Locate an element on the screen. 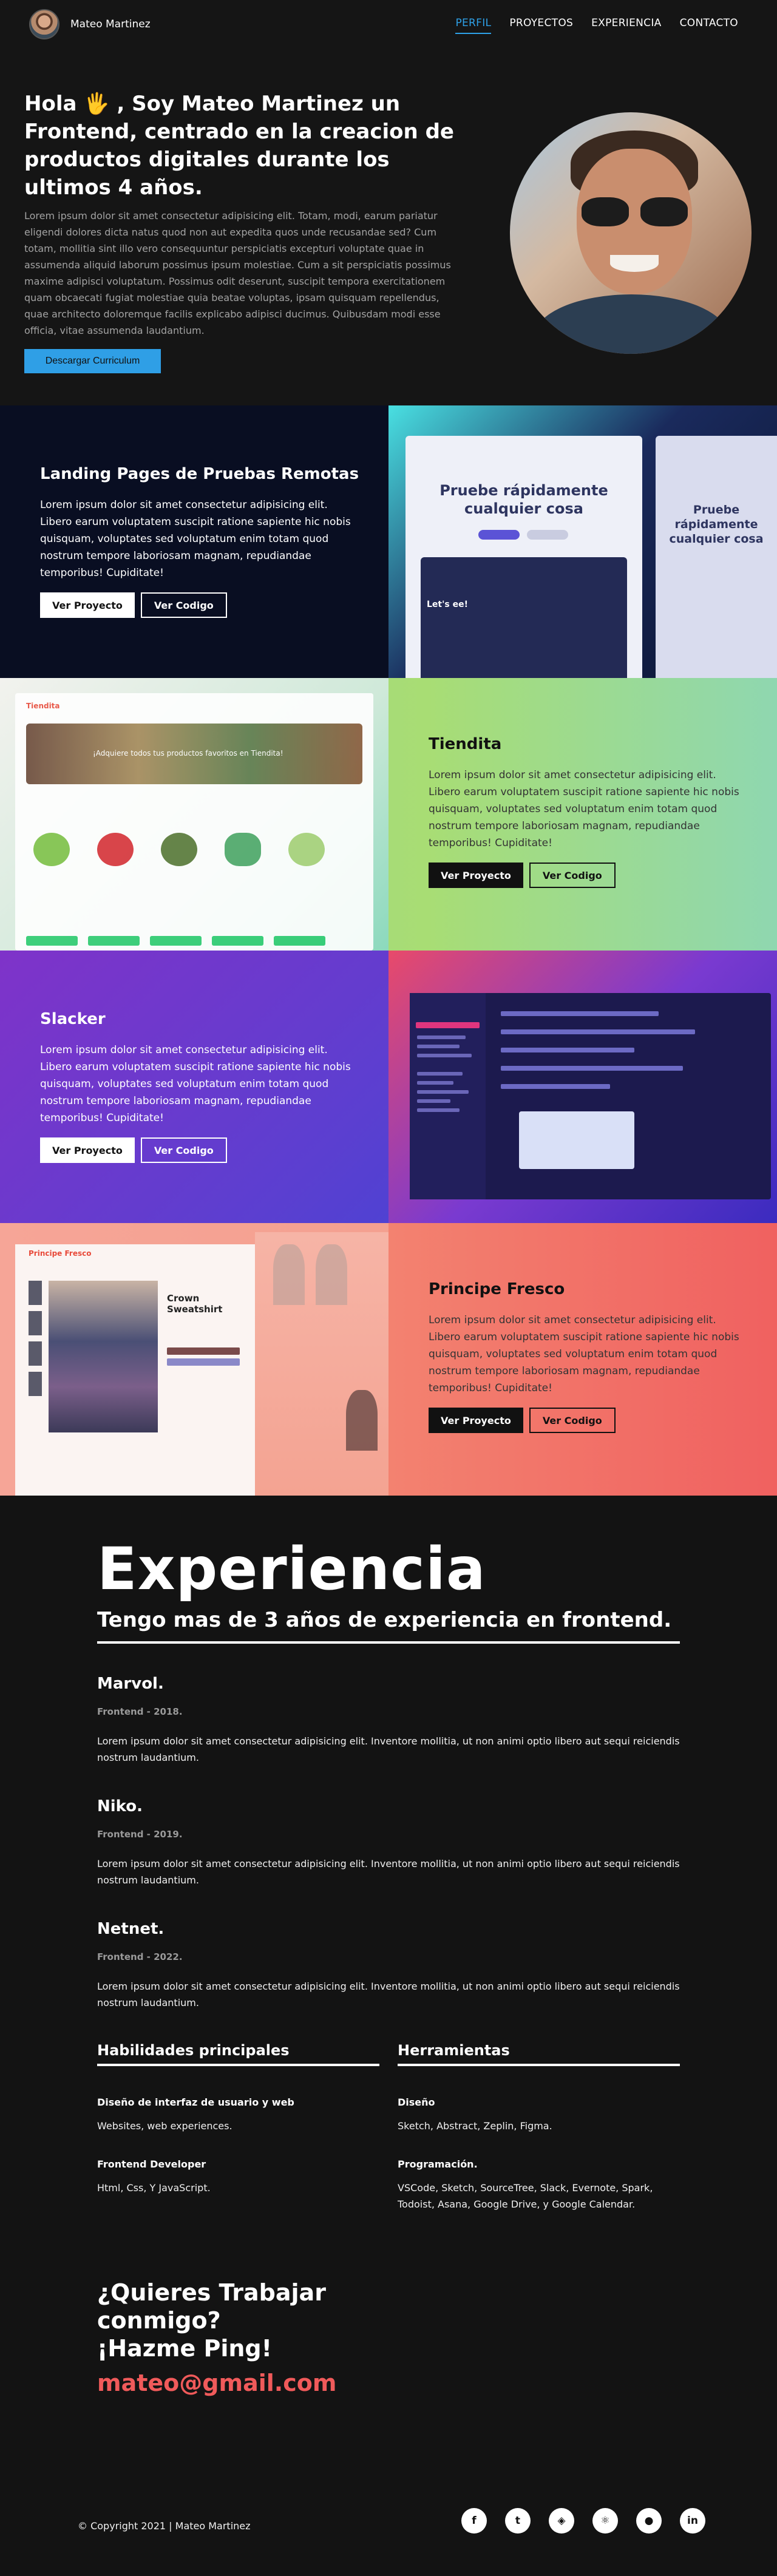 The width and height of the screenshot is (777, 2576). cta-line-2: conmigo? is located at coordinates (159, 2320).